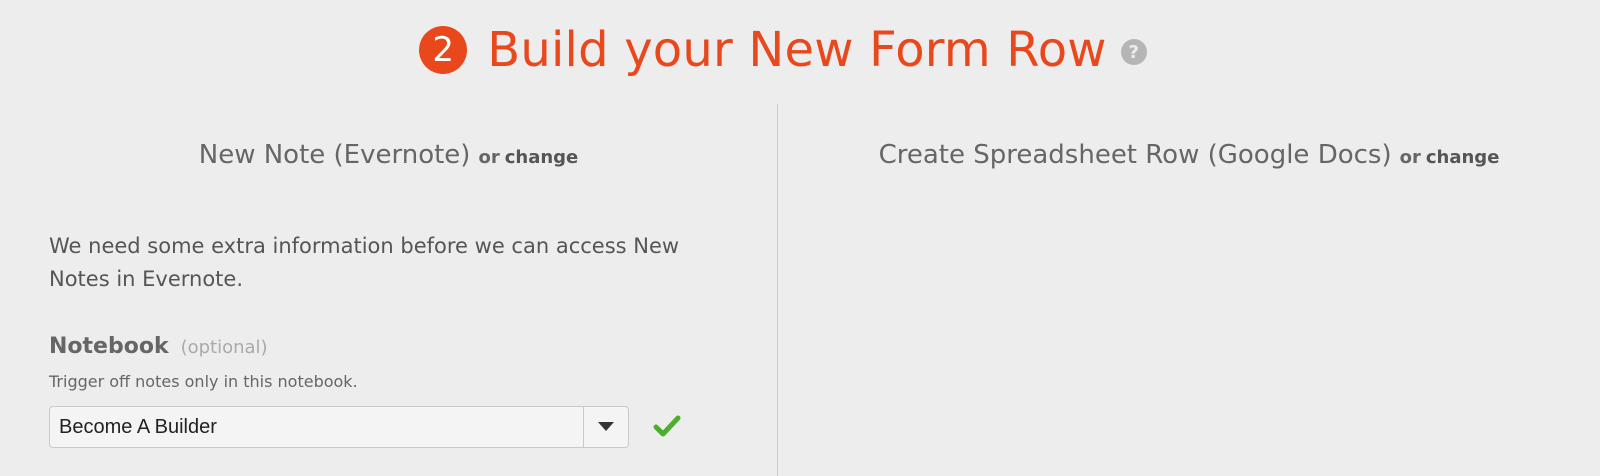 The image size is (1600, 476). Describe the element at coordinates (542, 157) in the screenshot. I see `trigger-change-link: change` at that location.